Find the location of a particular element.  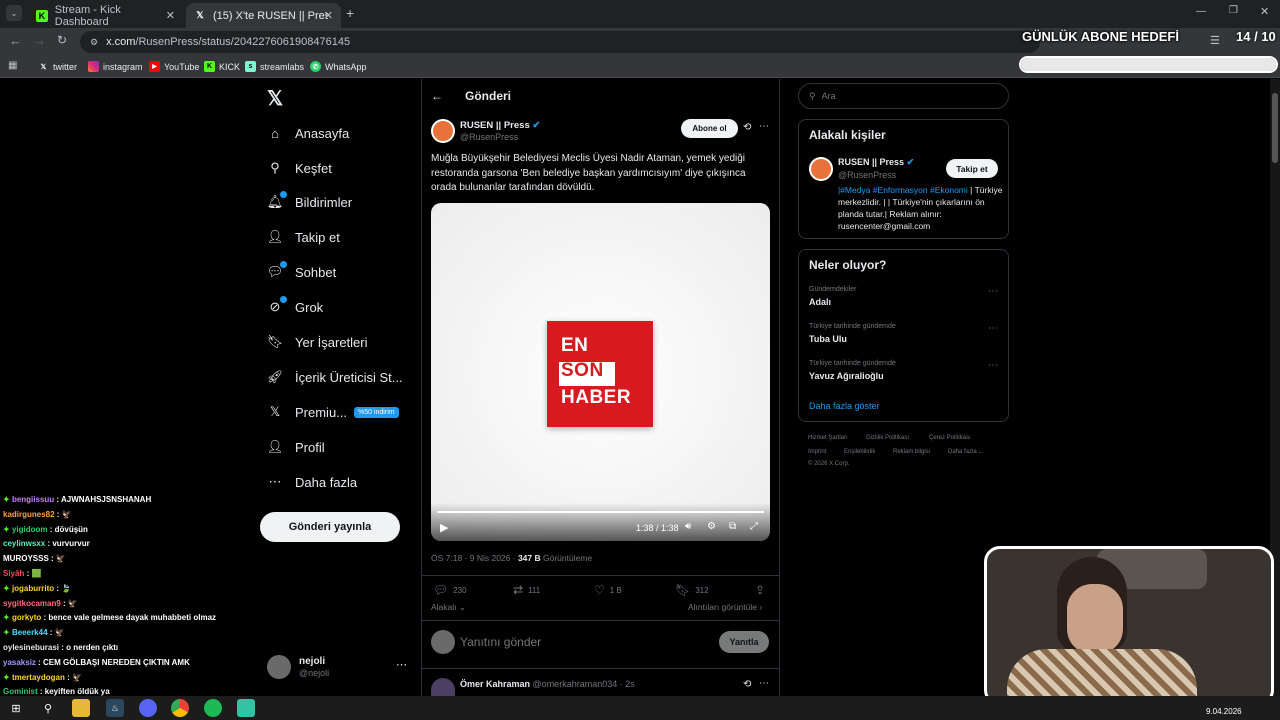

footer-link: Reklam bilgisi is located at coordinates (911, 452).